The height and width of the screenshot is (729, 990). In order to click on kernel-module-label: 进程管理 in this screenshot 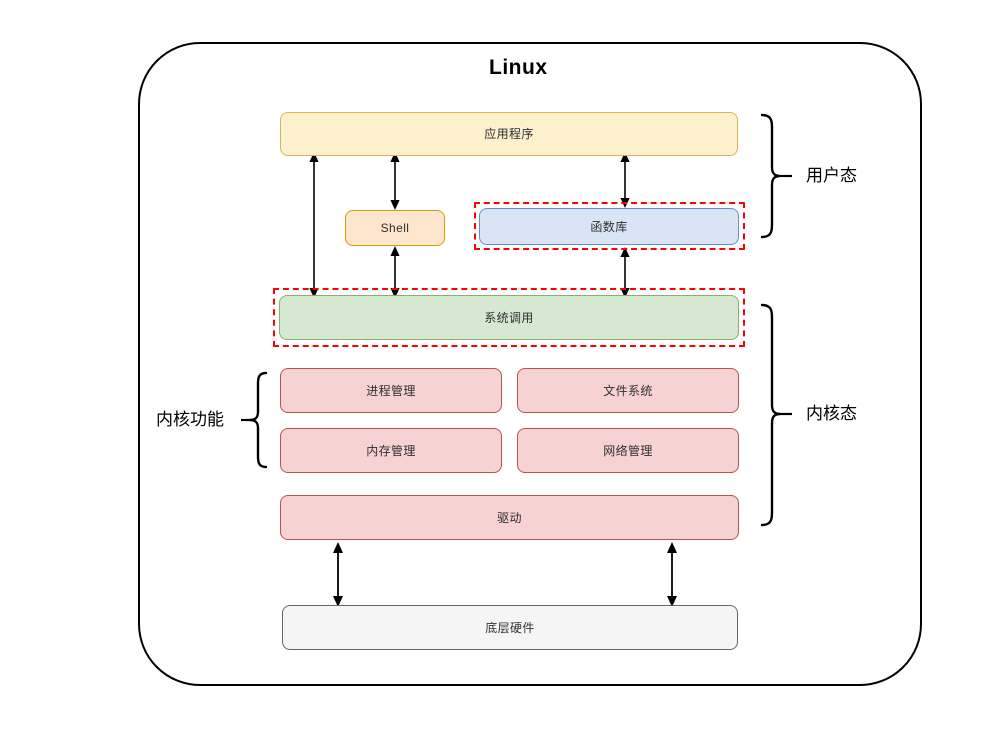, I will do `click(391, 390)`.